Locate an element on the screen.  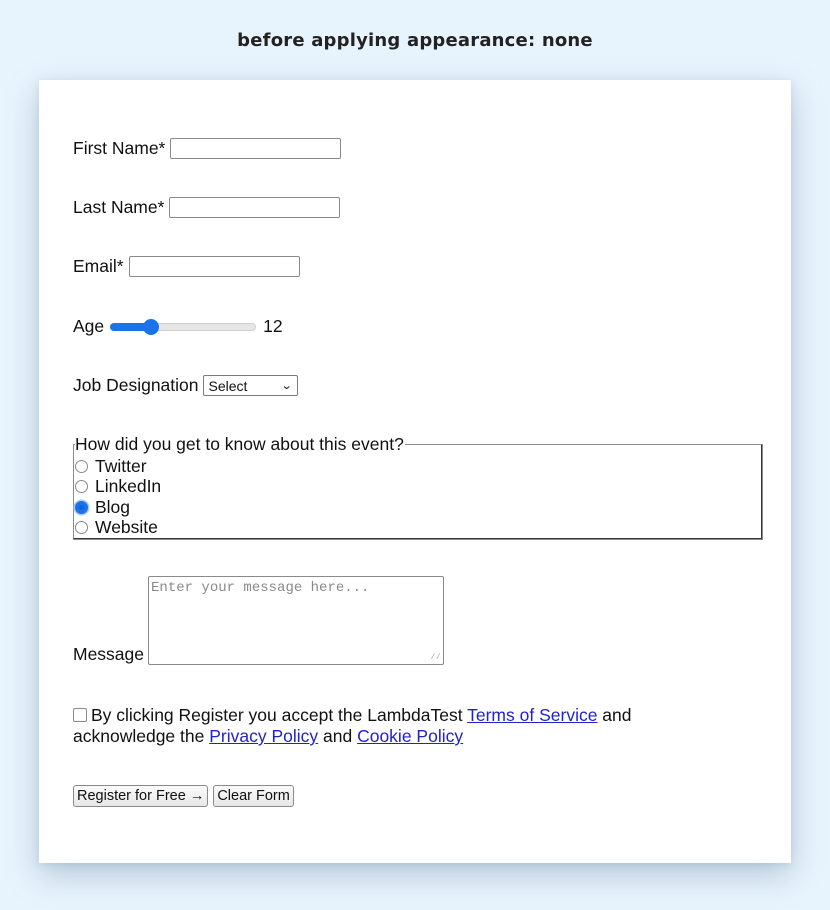
message-textarea: Enter your message here... ∕∕ is located at coordinates (296, 620).